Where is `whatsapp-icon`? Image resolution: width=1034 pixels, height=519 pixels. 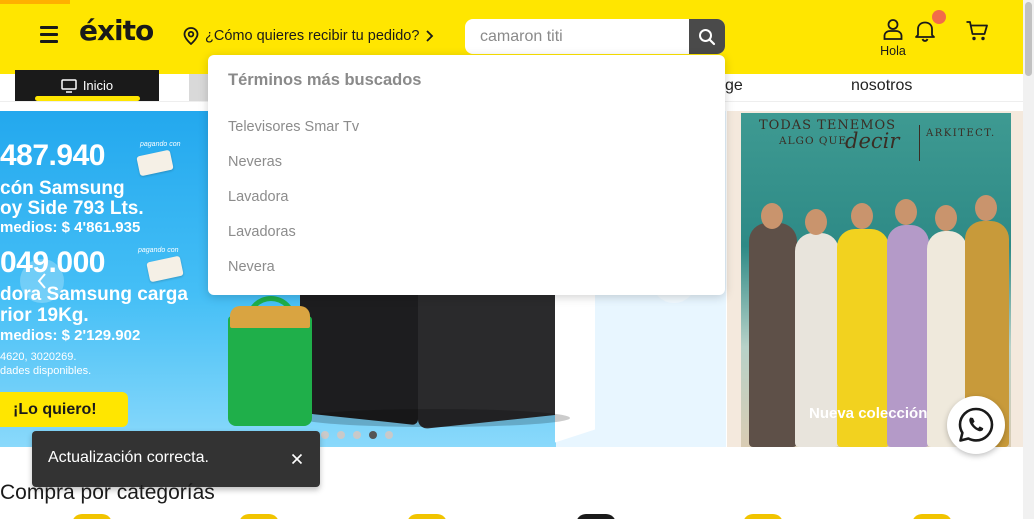
whatsapp-icon is located at coordinates (976, 424).